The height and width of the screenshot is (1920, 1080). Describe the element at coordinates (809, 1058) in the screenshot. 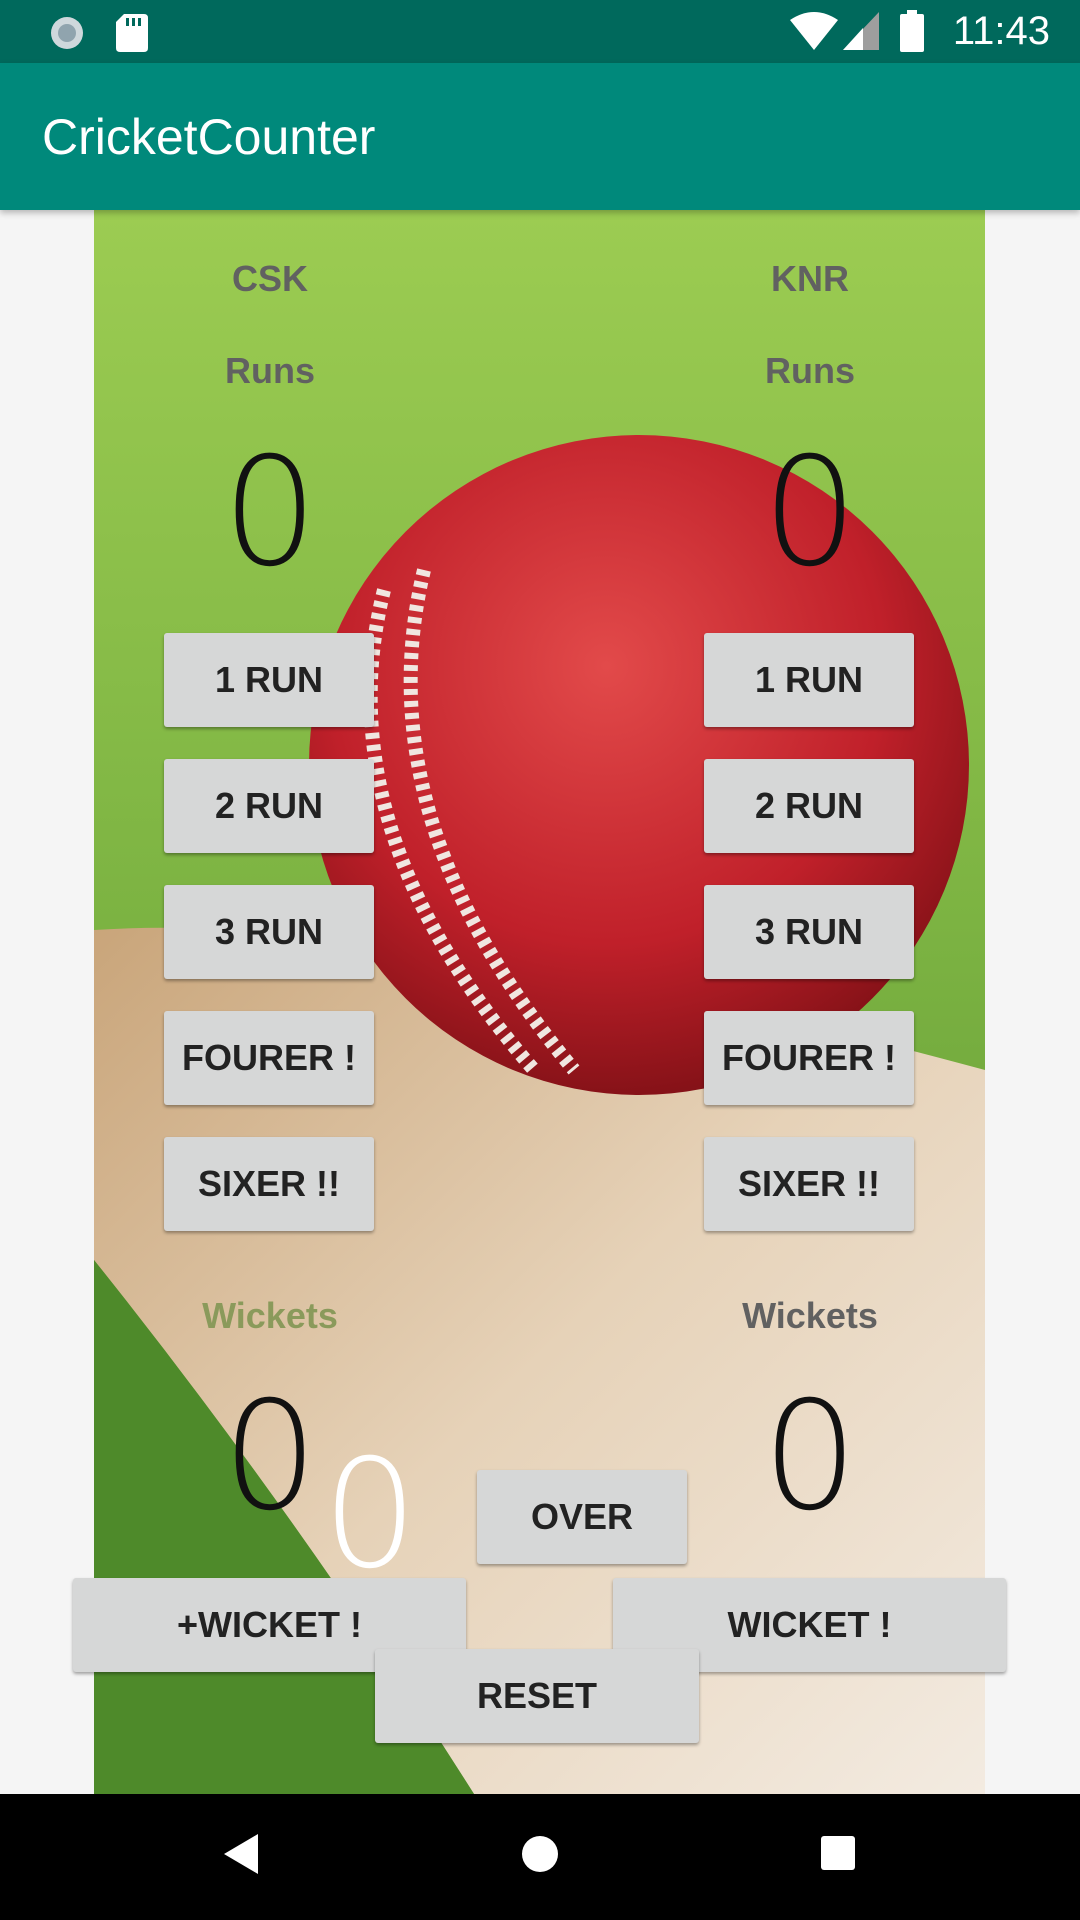

I see `team-b-four-button: FOURER !` at that location.